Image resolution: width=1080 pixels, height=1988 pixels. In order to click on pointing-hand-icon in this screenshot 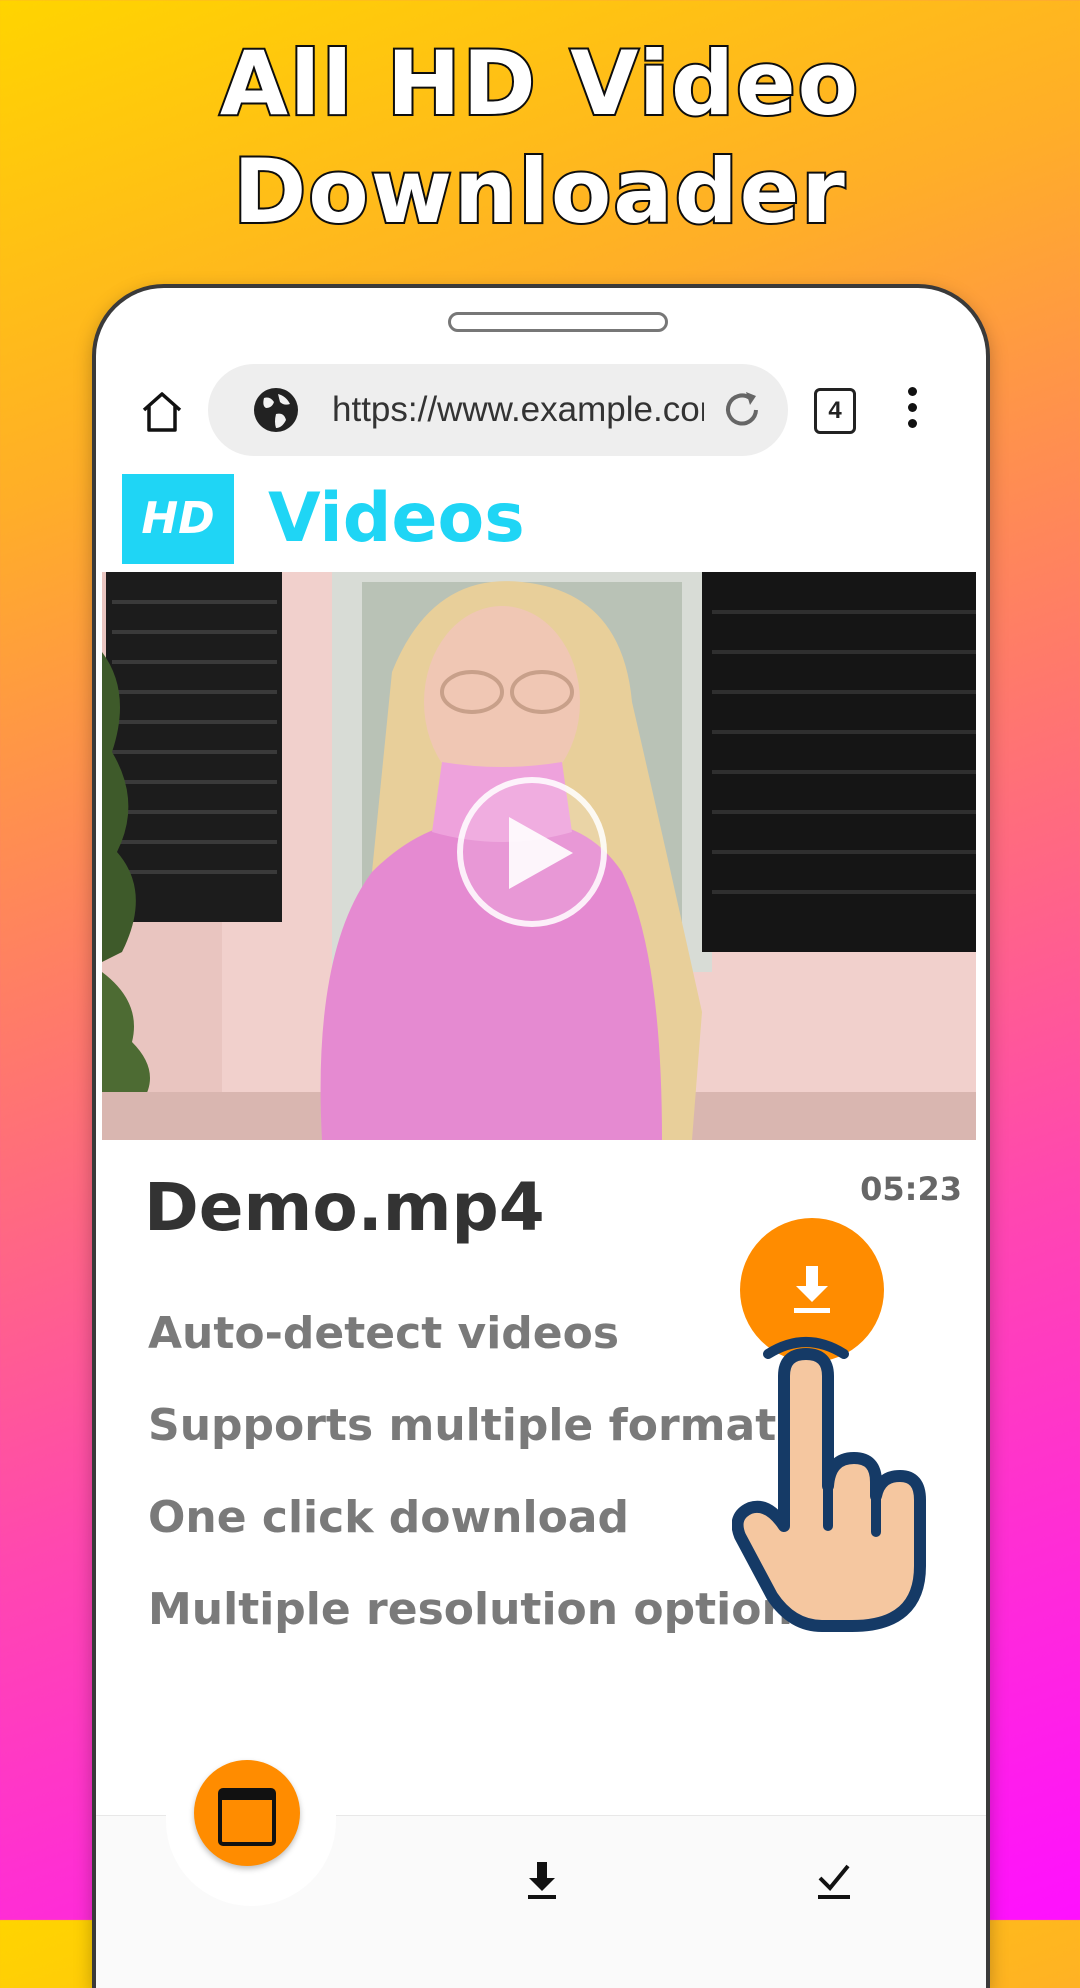, I will do `click(829, 1484)`.